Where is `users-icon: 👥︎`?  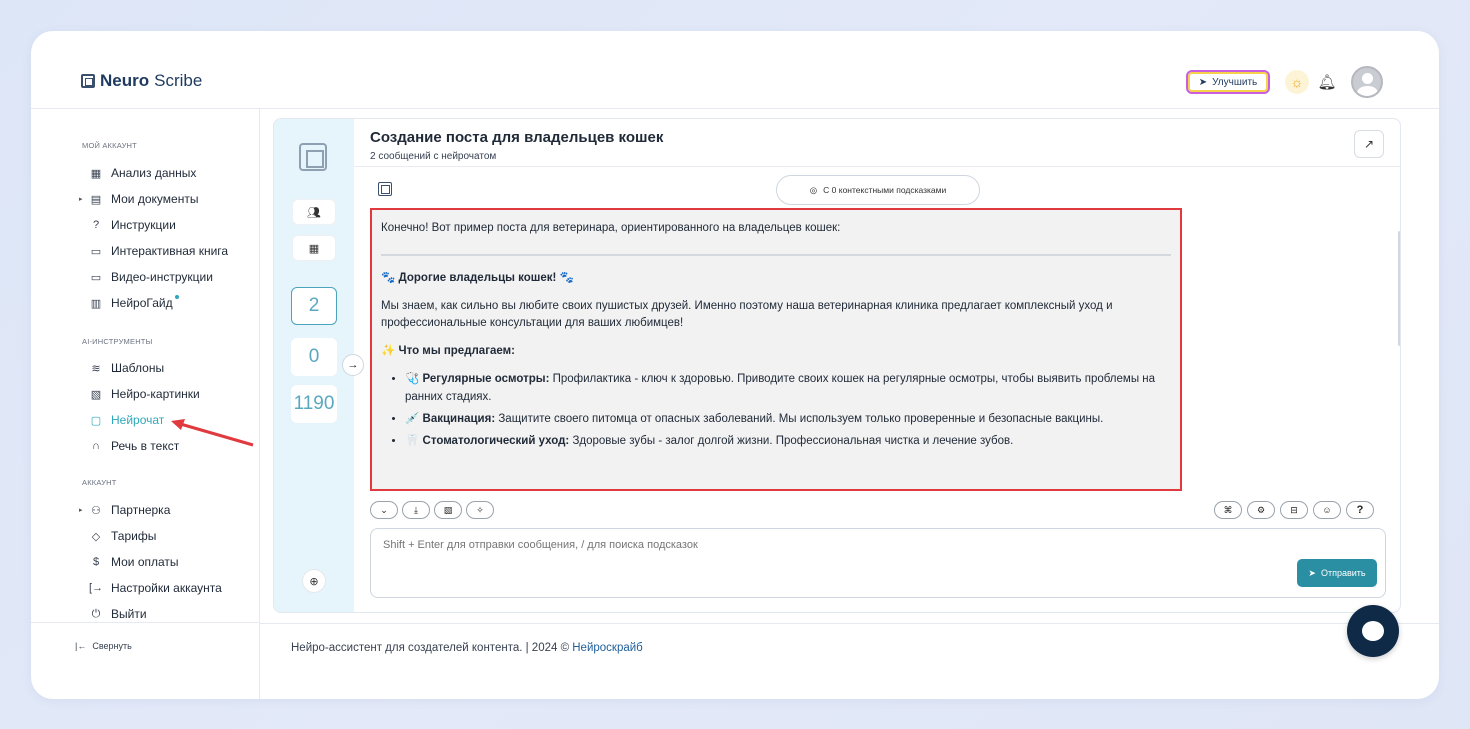
users-icon: 👥︎ is located at coordinates (314, 212).